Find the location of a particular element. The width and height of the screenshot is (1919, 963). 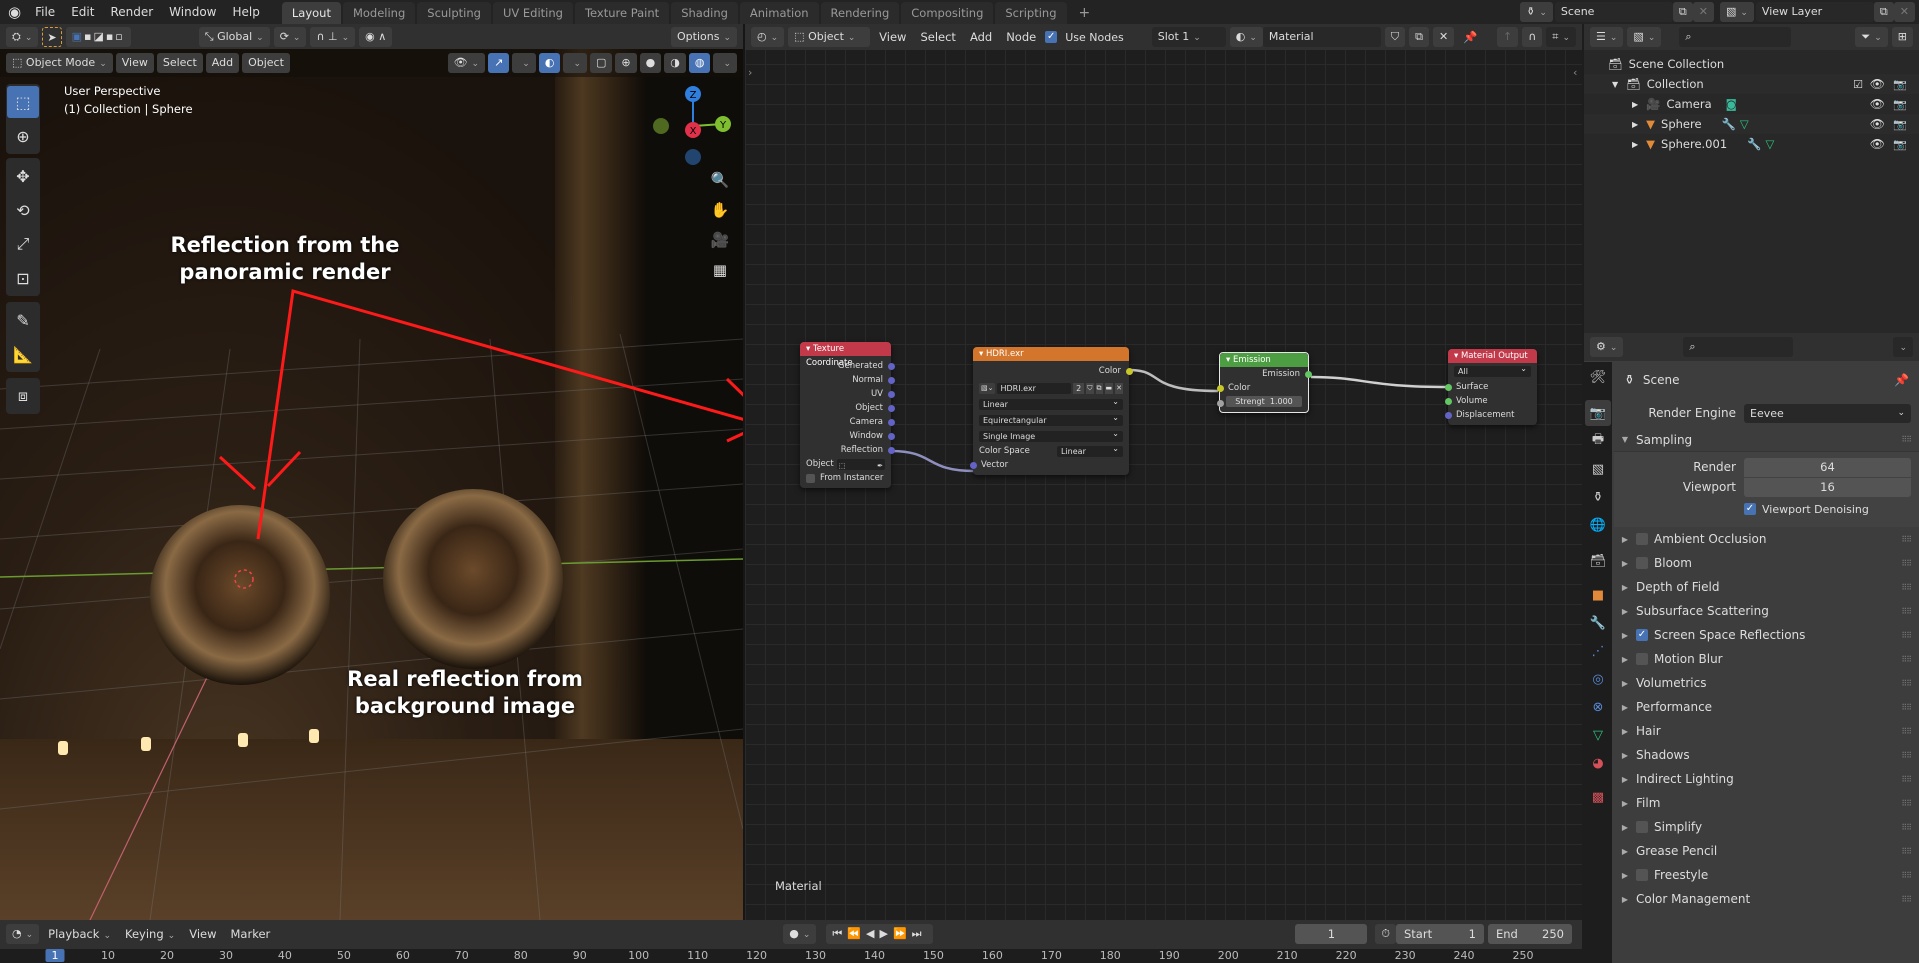

tab-view-layer: ▧ is located at coordinates (1598, 469).